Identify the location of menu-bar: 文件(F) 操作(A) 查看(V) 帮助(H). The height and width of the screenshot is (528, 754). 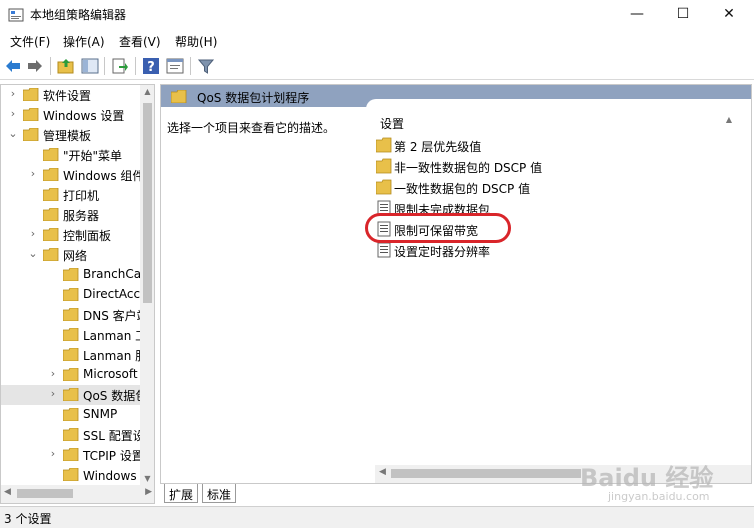
(377, 41).